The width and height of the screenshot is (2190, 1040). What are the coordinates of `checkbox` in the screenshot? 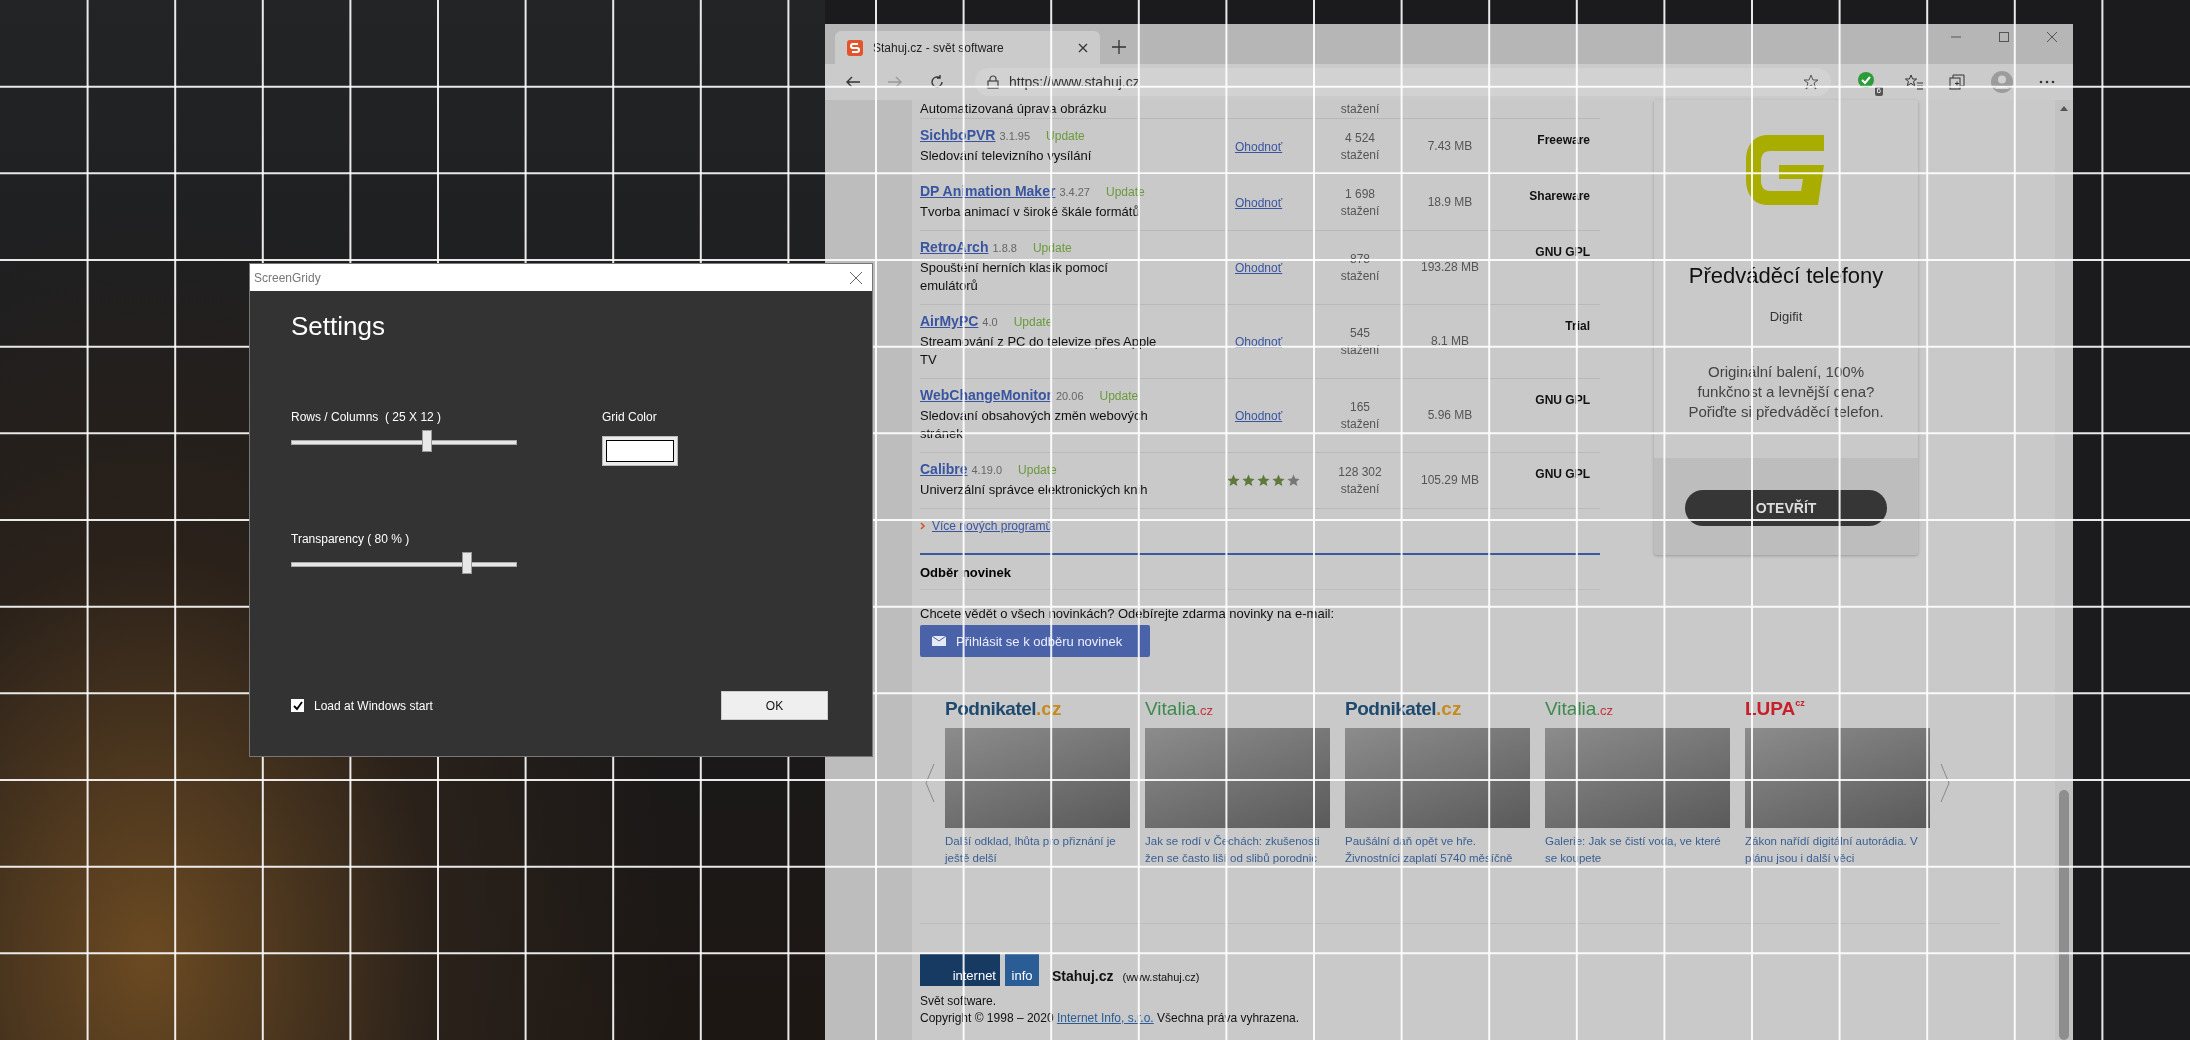 It's located at (297, 705).